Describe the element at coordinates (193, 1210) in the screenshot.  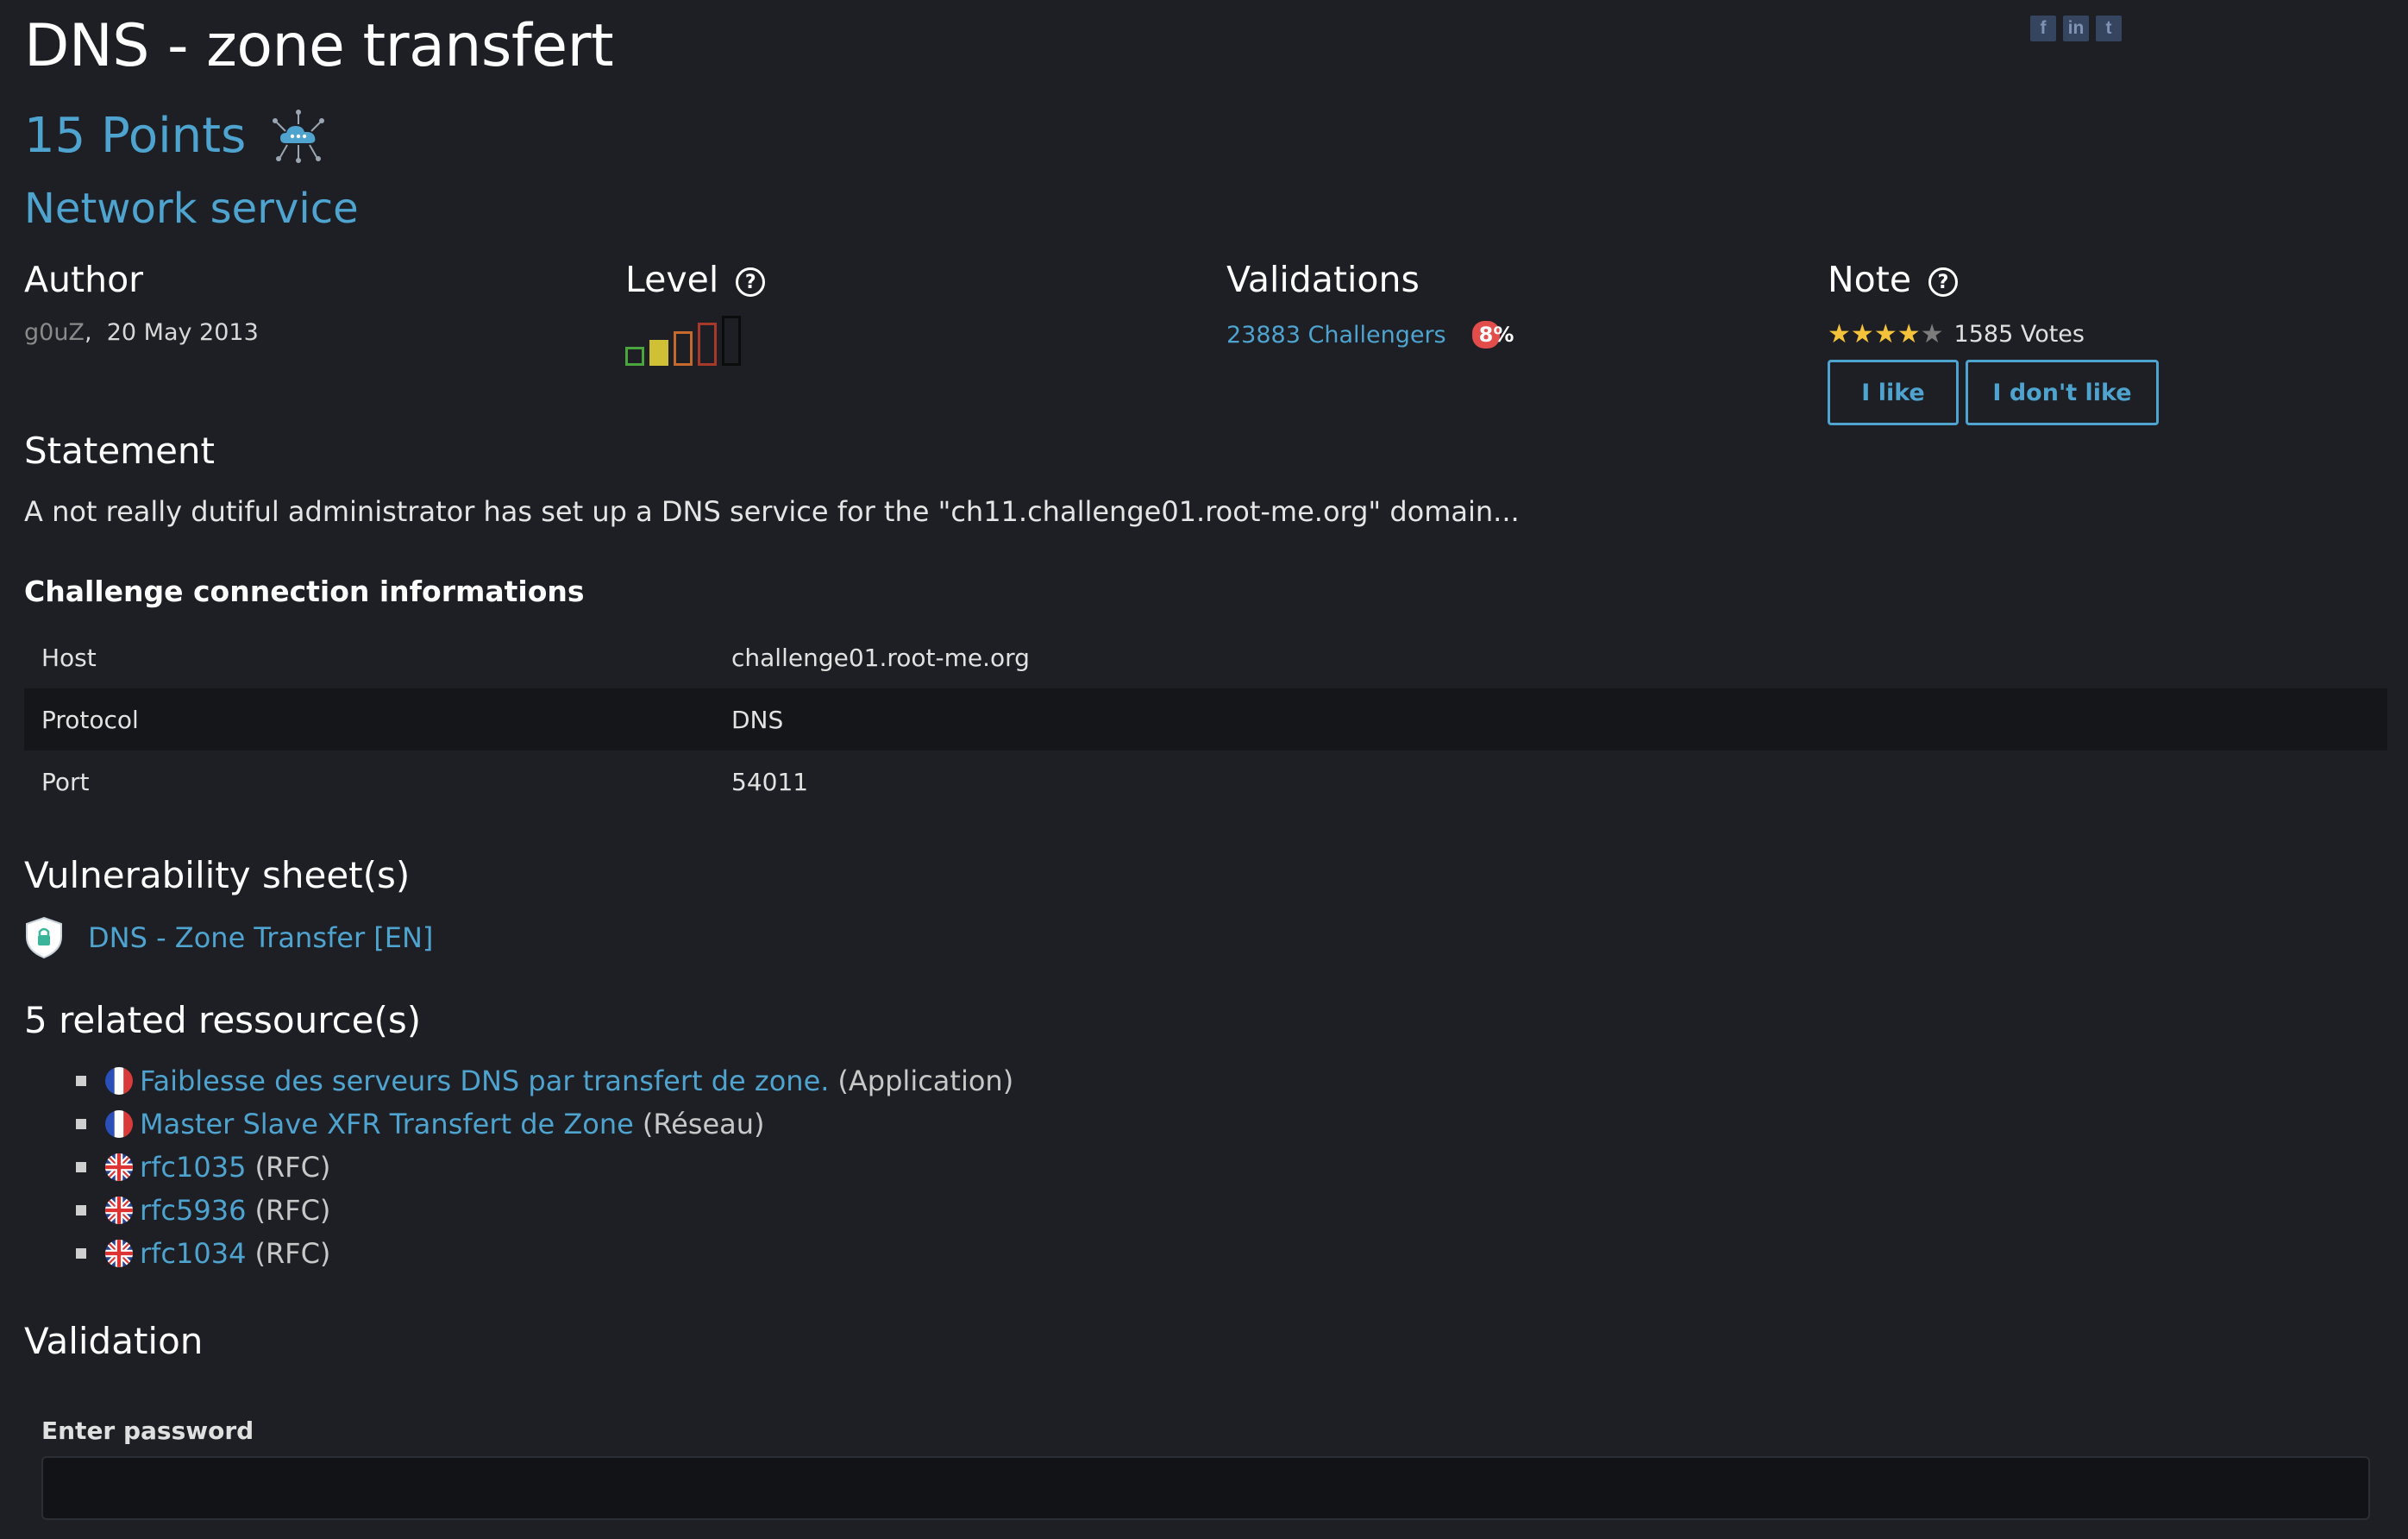
I see `resource-link: rfc5936` at that location.